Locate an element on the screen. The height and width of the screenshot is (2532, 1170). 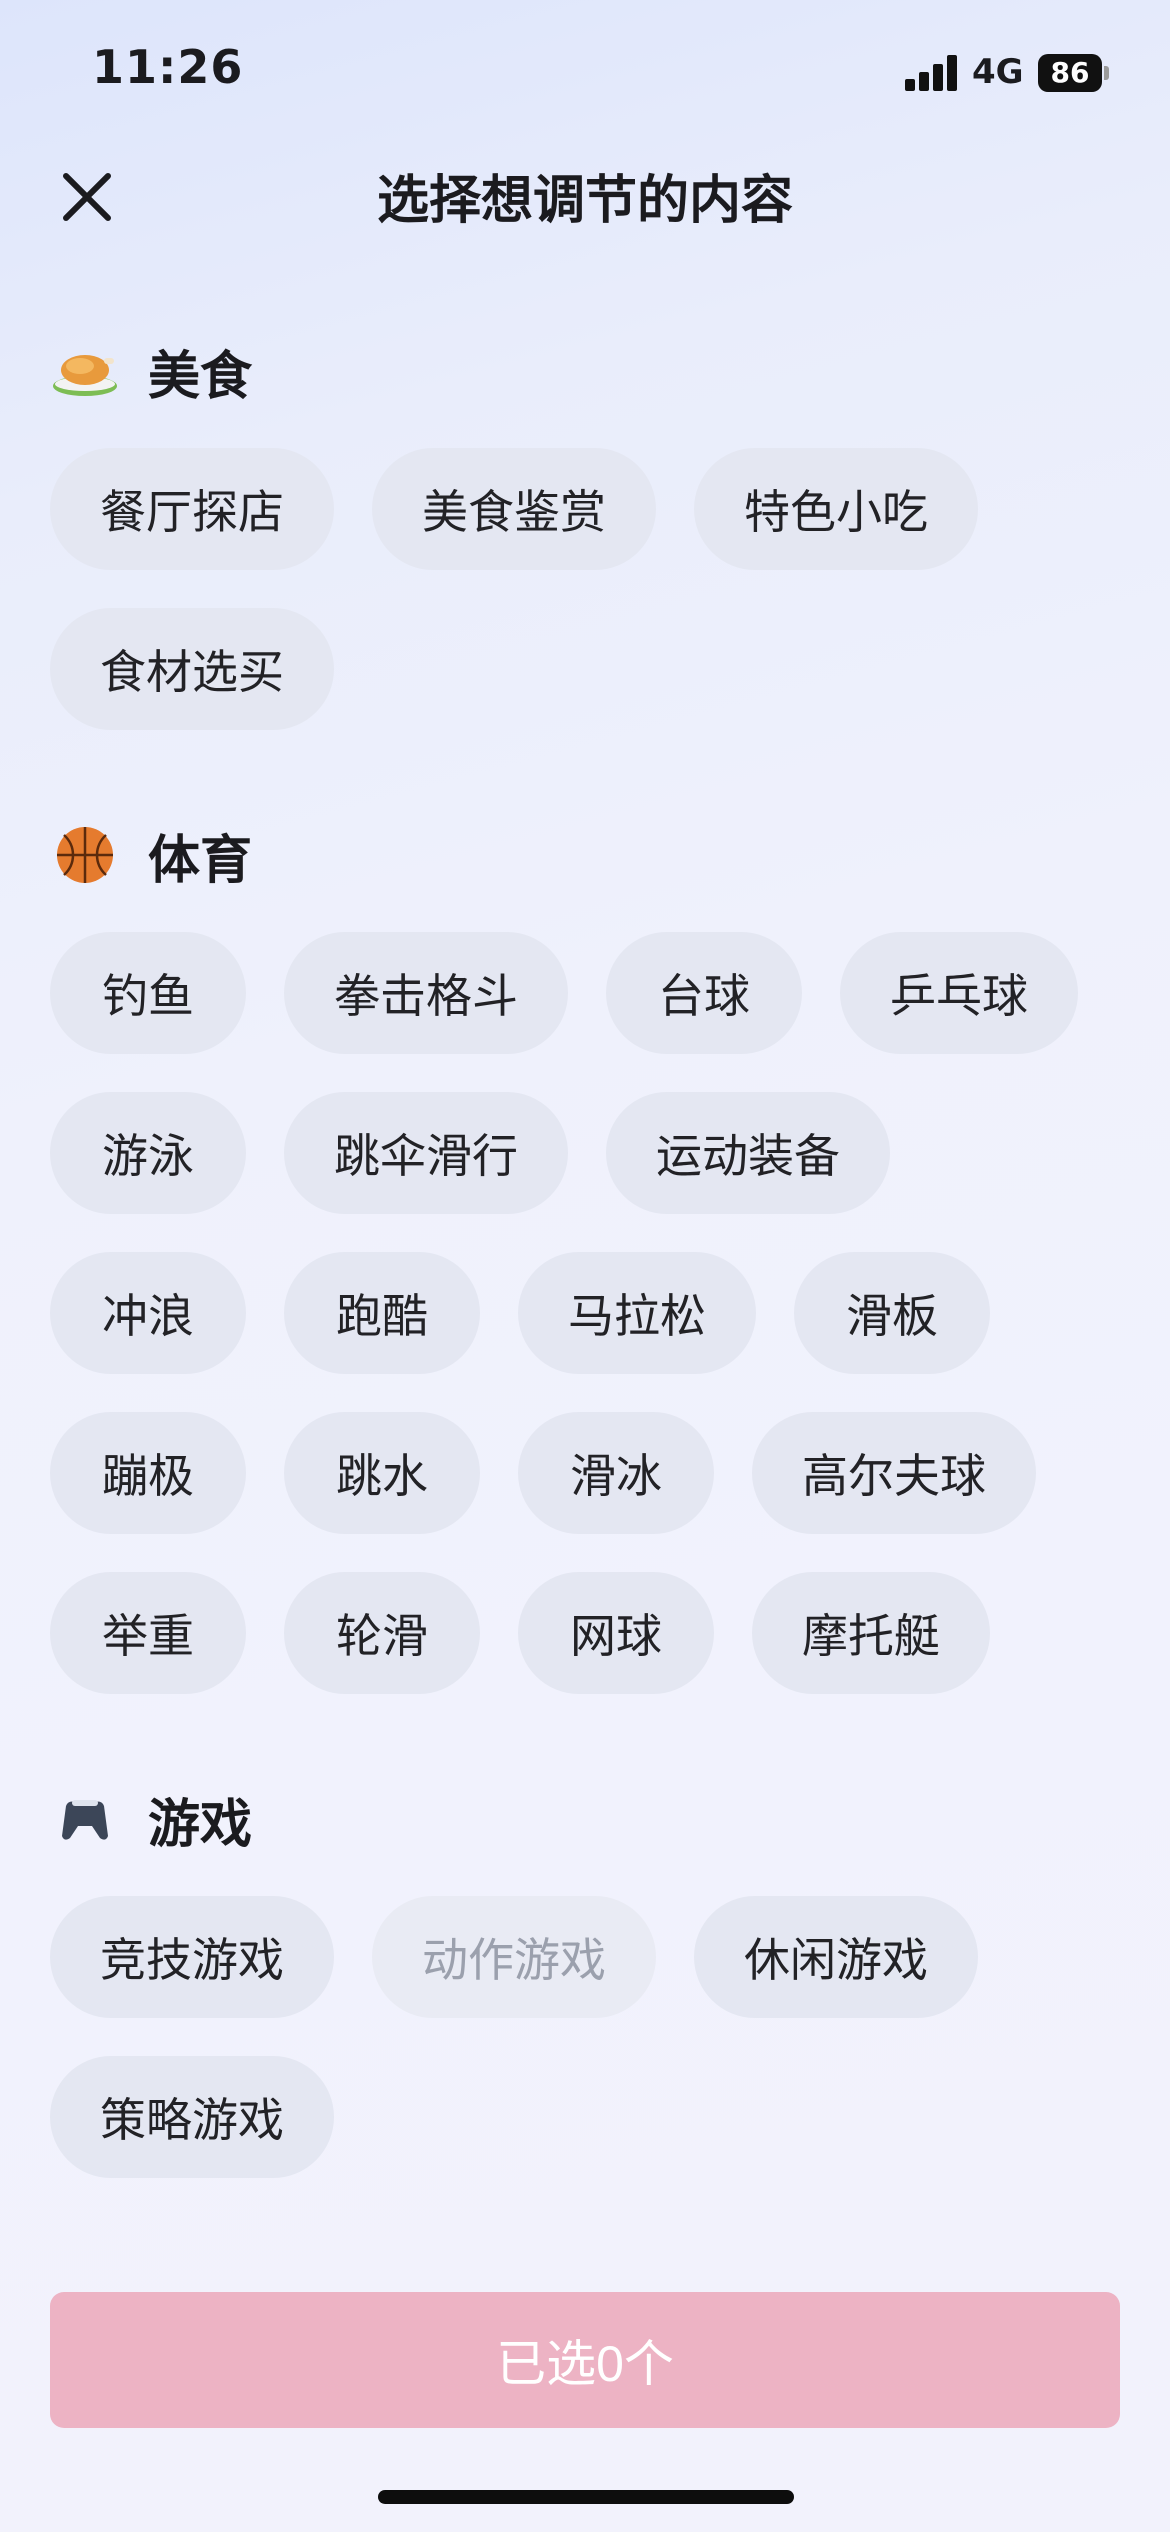
battery-icon: 86 is located at coordinates (1070, 73).